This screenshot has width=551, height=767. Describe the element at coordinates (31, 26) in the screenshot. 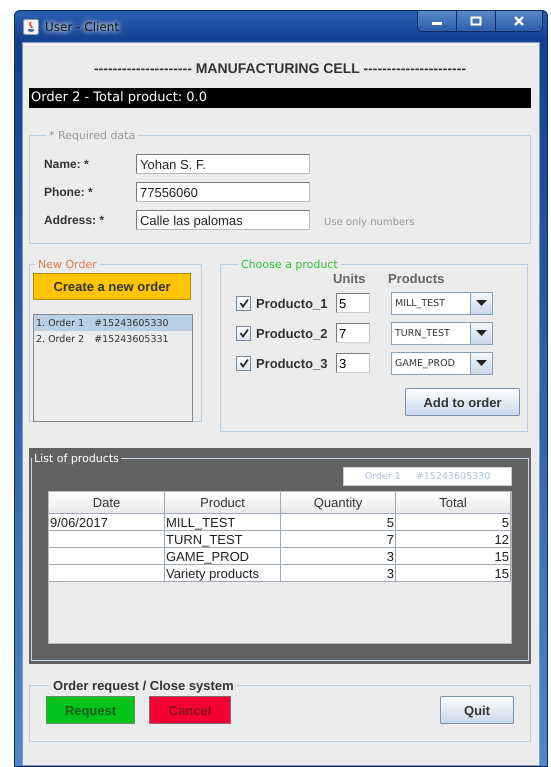

I see `app-icon` at that location.